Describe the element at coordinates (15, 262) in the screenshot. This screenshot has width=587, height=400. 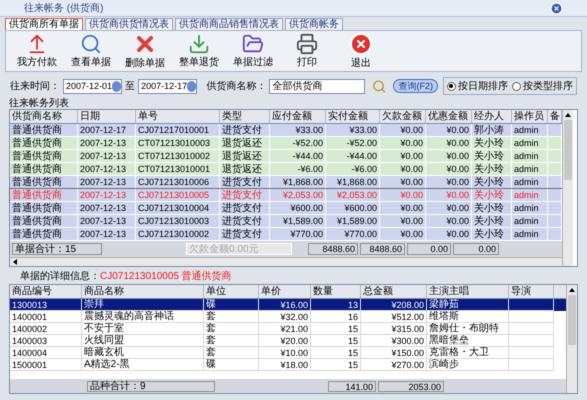
I see `scroll-left-icon` at that location.